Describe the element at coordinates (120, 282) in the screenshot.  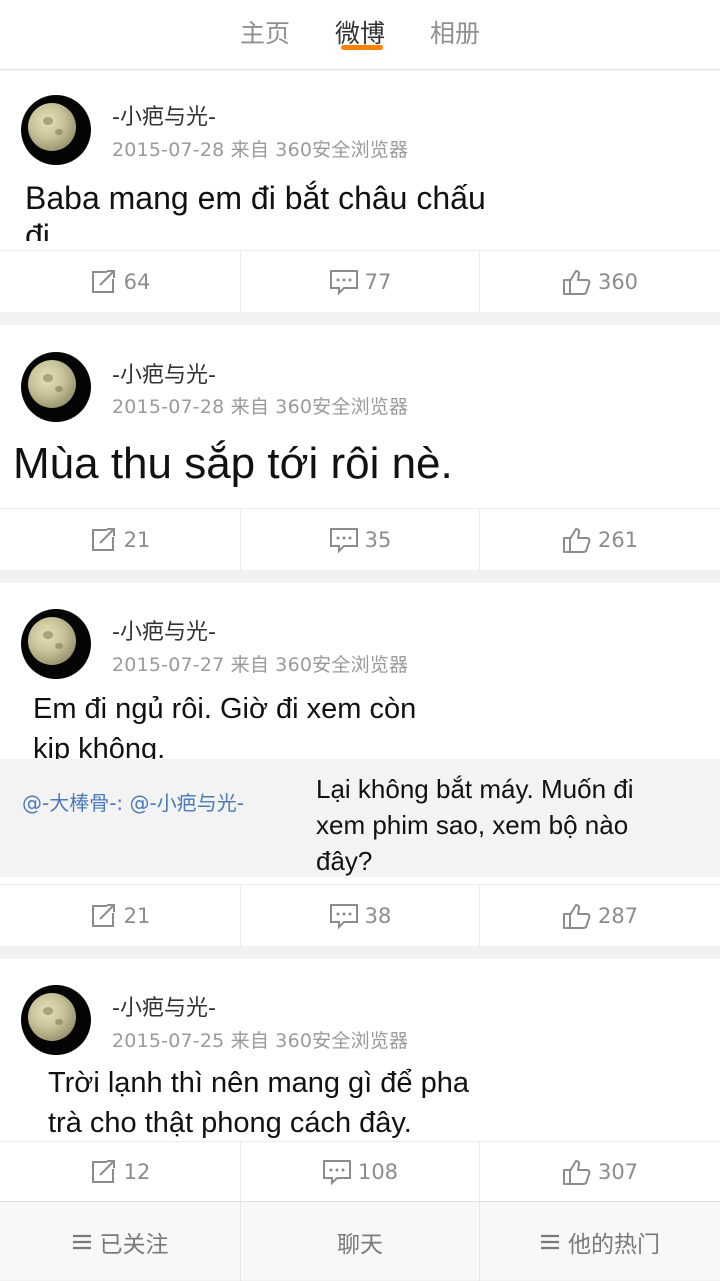
I see `repost-button: 64` at that location.